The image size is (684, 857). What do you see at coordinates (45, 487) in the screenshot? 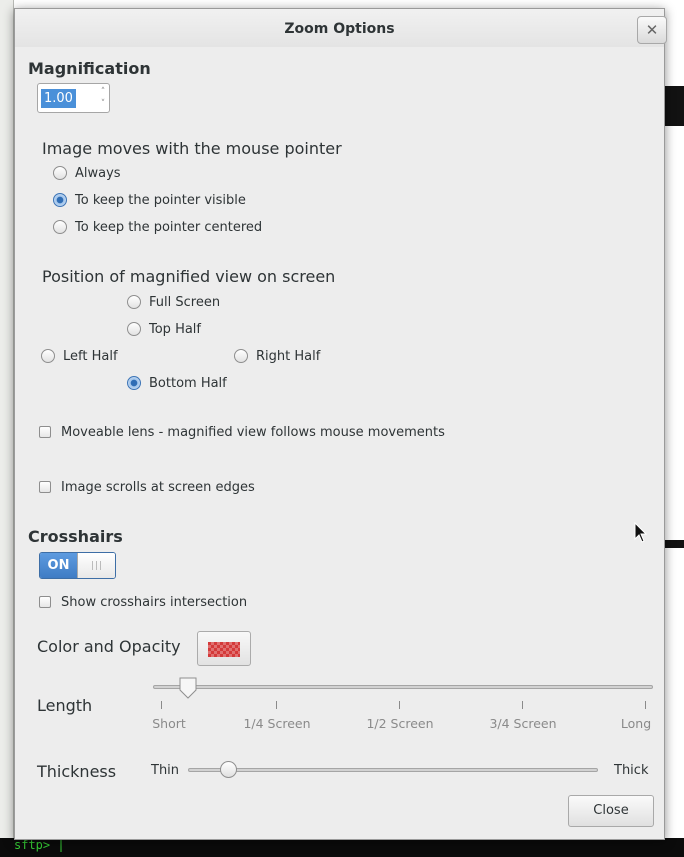
I see `scroll-edges-checkbox` at bounding box center [45, 487].